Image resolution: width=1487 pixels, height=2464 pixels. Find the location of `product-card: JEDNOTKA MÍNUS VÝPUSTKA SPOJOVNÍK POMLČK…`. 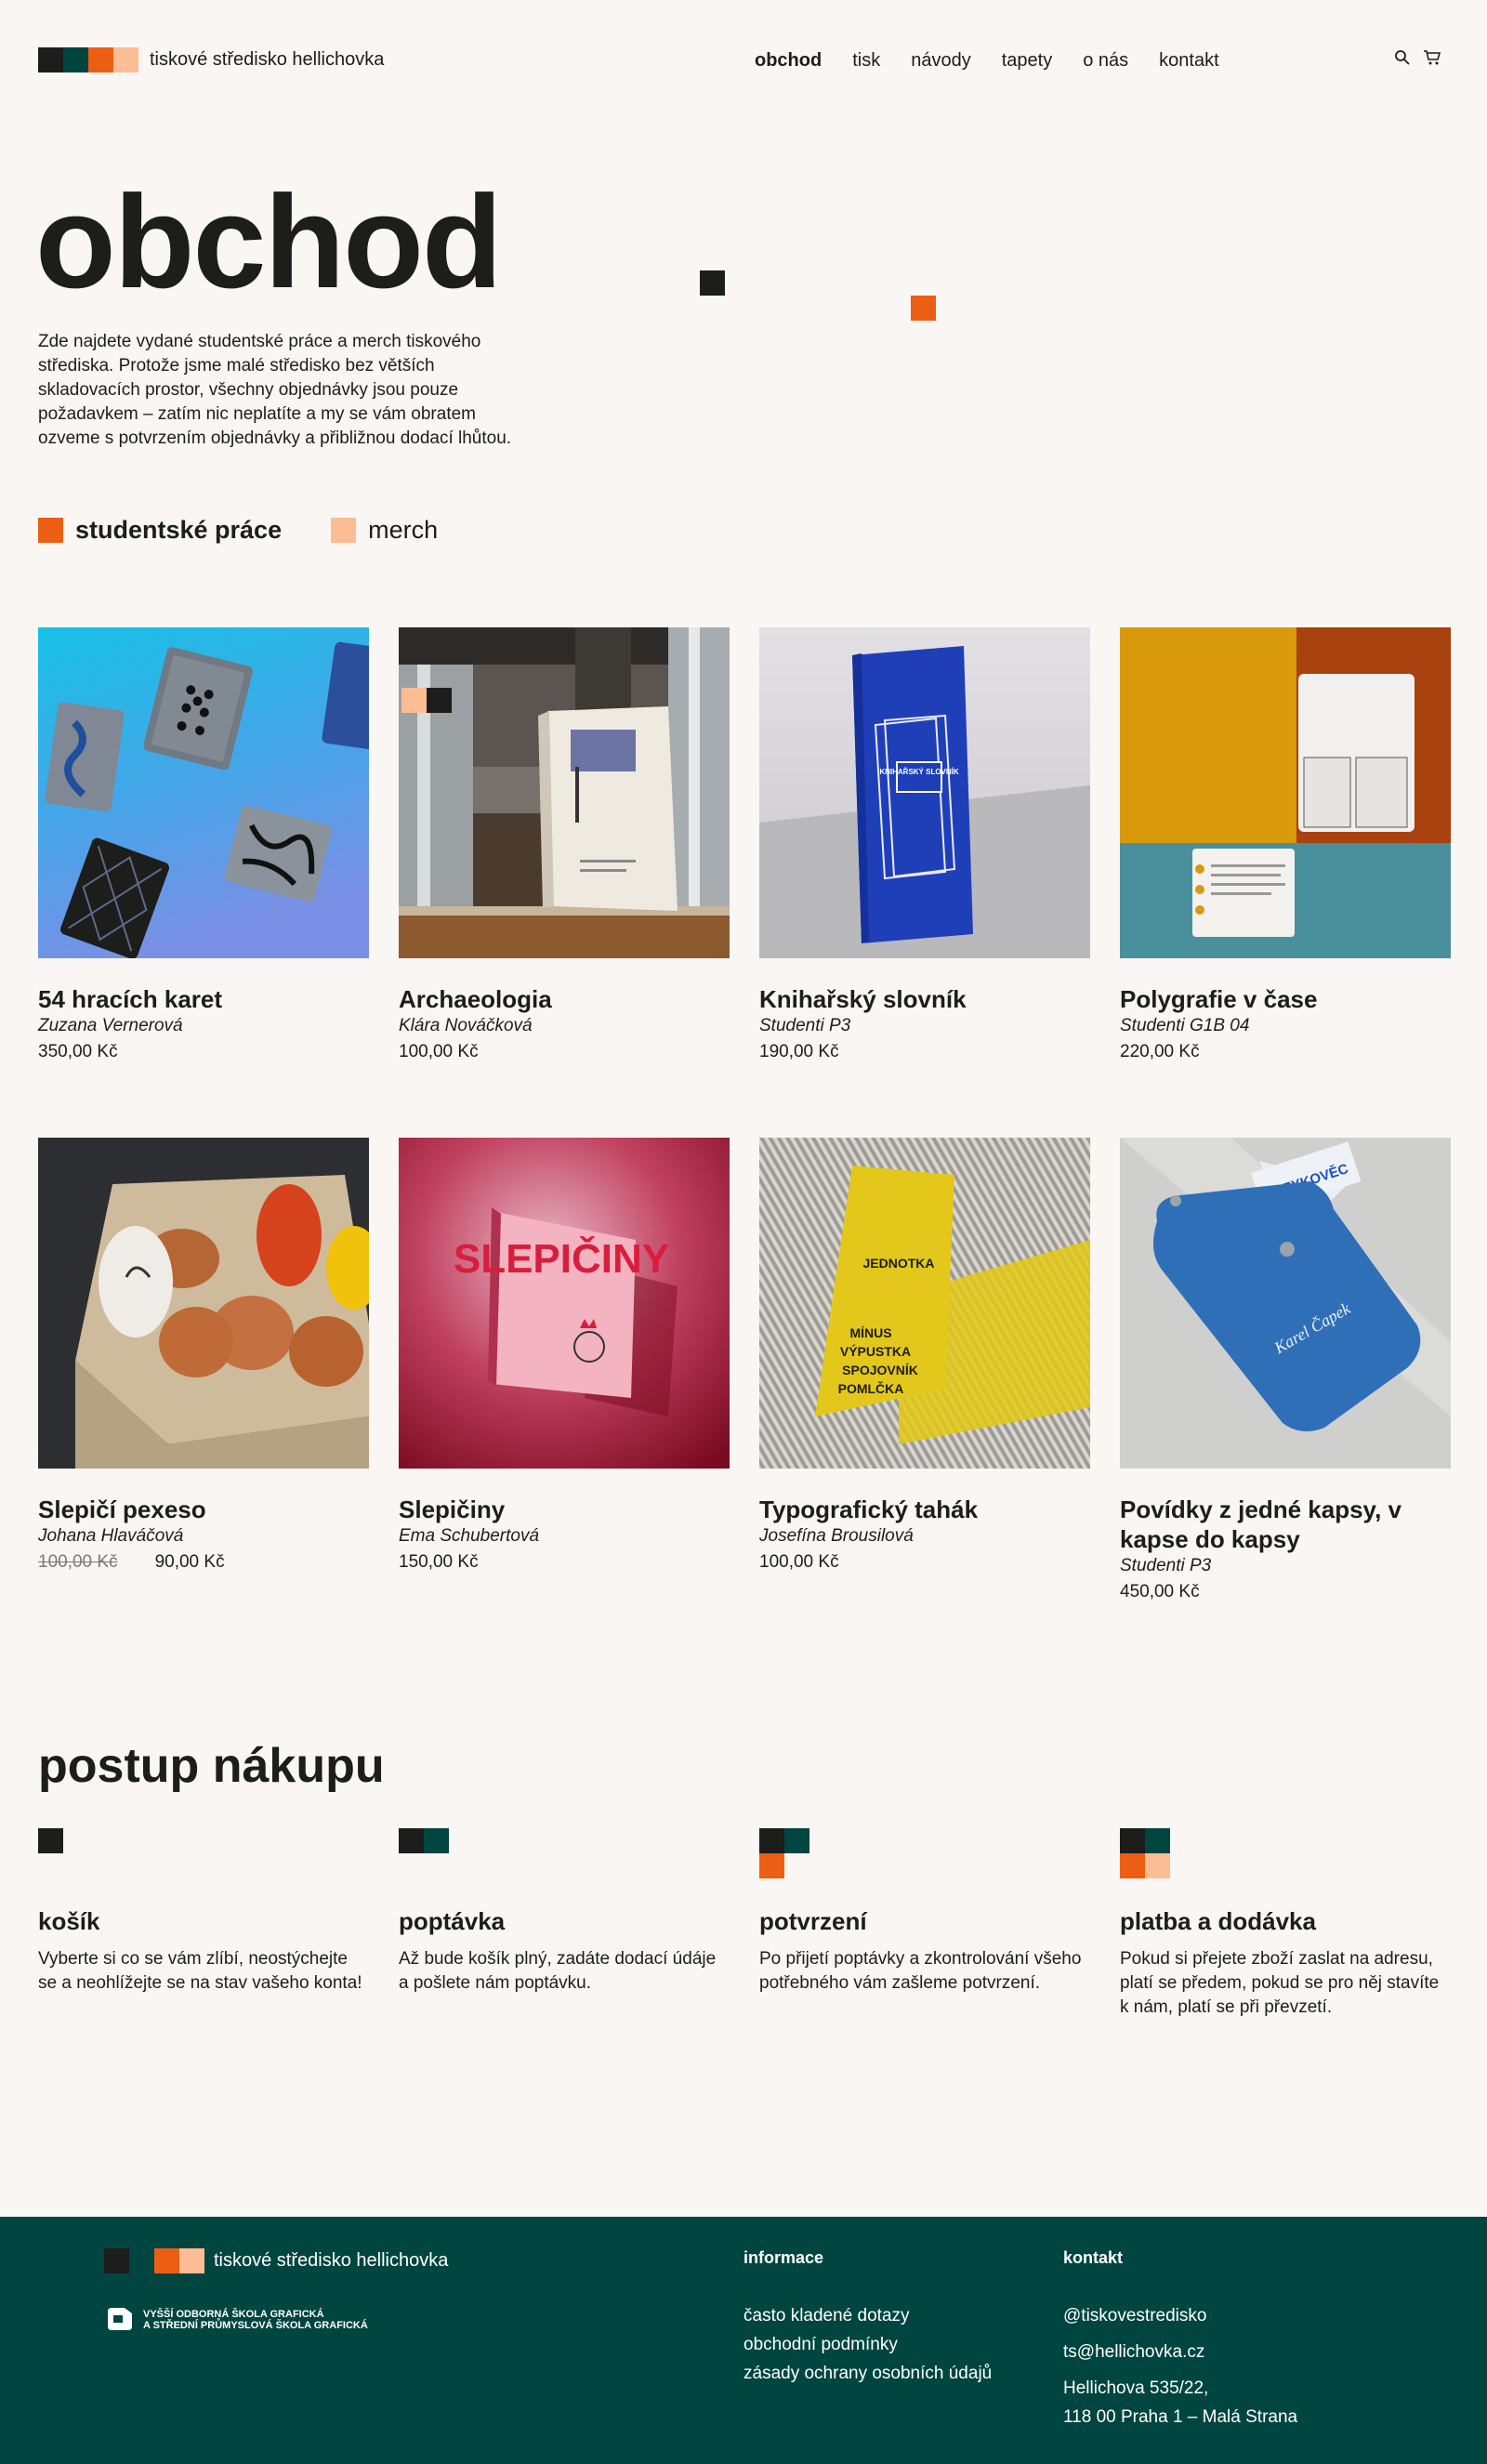

product-card: JEDNOTKA MÍNUS VÝPUSTKA SPOJOVNÍK POMLČK… is located at coordinates (924, 1355).